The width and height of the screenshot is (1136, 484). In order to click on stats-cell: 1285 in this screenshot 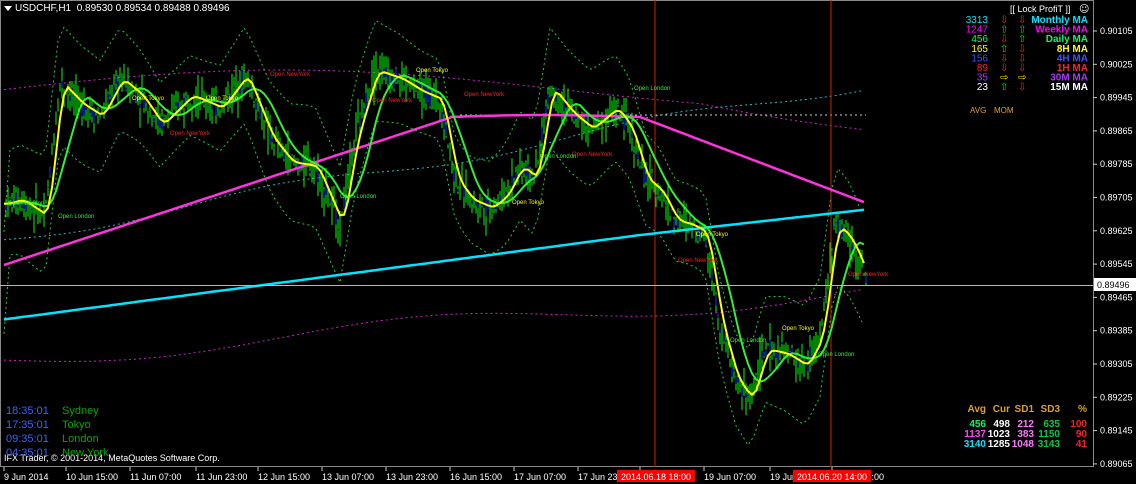, I will do `click(999, 444)`.